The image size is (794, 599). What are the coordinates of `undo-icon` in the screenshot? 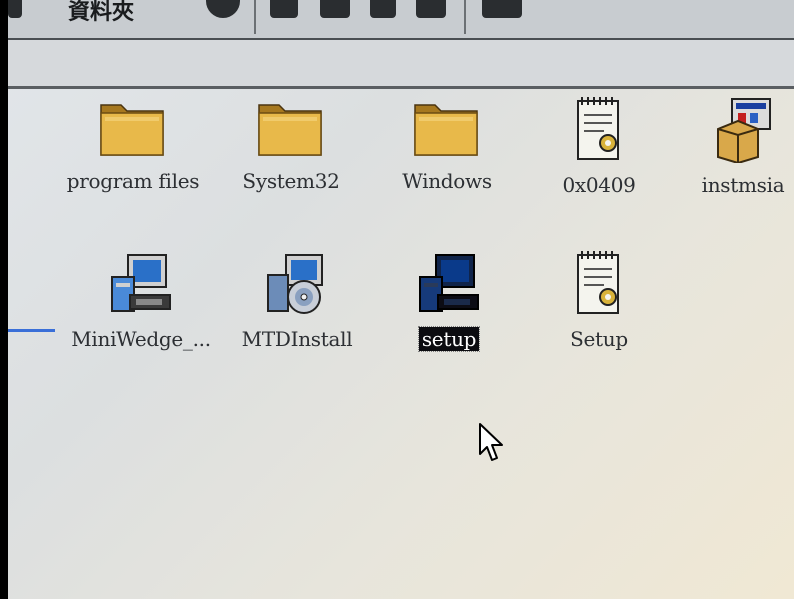 It's located at (431, 9).